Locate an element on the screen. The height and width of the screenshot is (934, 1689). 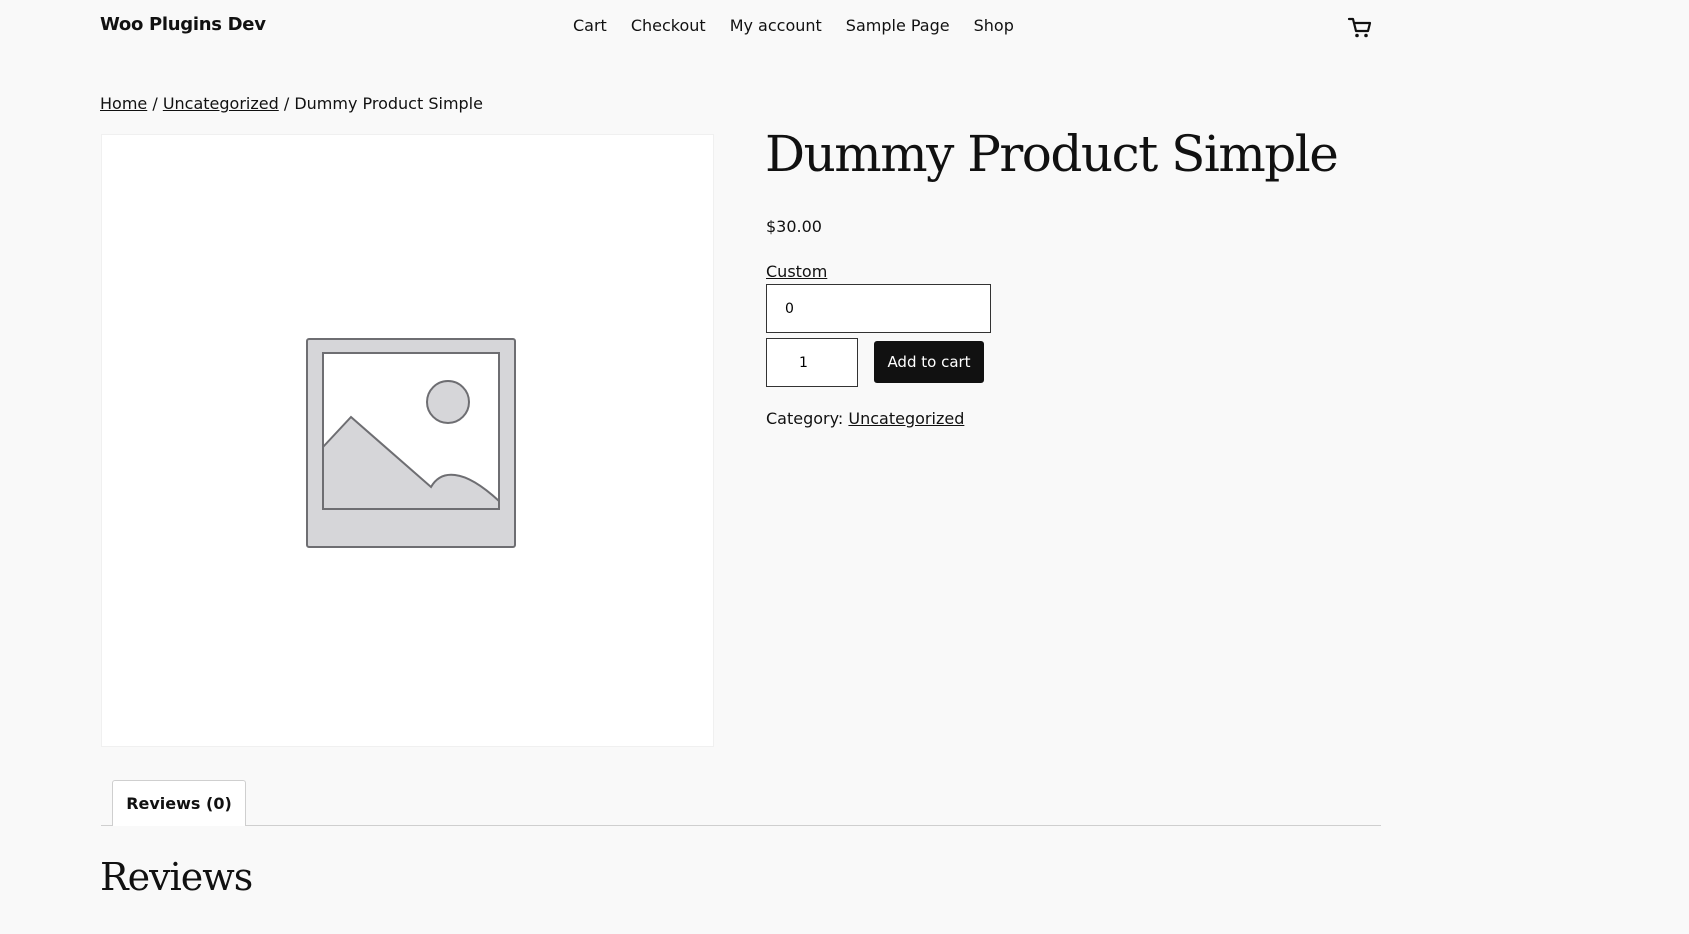
category-link: Uncategorized is located at coordinates (906, 418).